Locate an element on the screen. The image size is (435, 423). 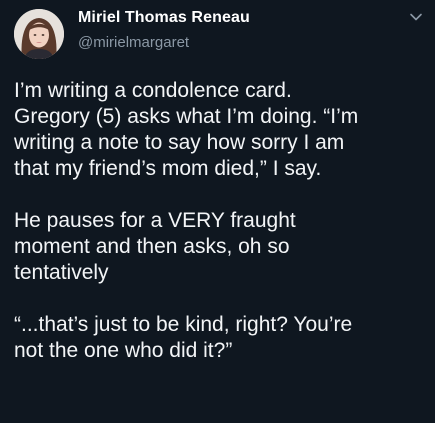
tweet-line: He pauses for a VERY fraught is located at coordinates (155, 220).